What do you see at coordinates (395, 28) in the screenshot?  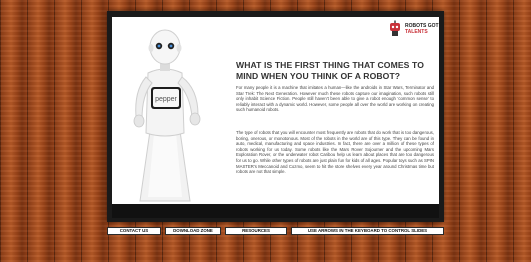 I see `robot-logo-icon` at bounding box center [395, 28].